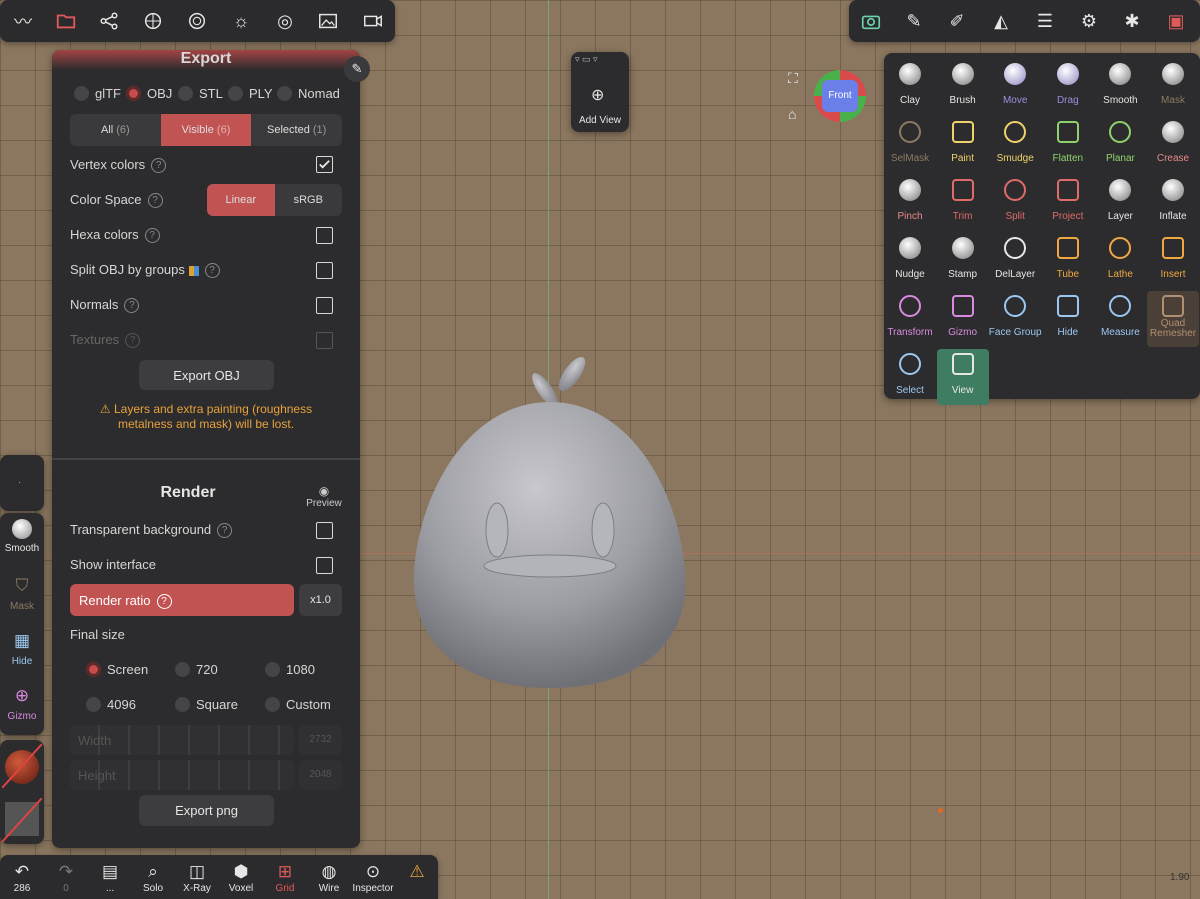  I want to click on tool-transform: Transform, so click(910, 319).